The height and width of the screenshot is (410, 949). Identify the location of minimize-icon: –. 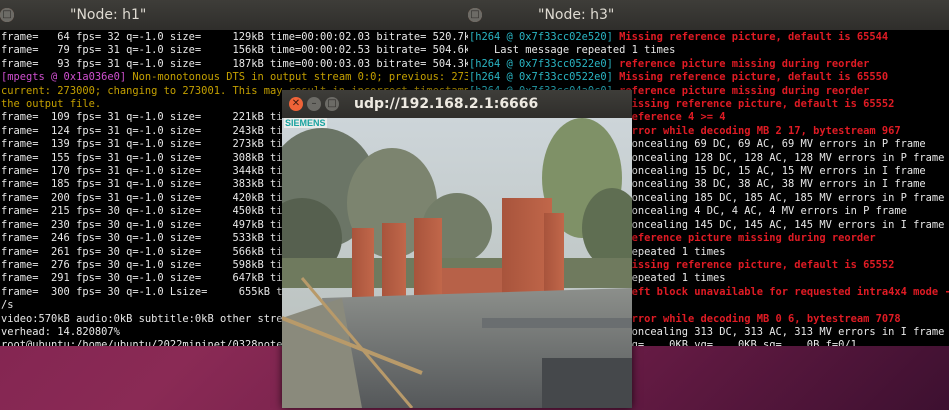
(314, 104).